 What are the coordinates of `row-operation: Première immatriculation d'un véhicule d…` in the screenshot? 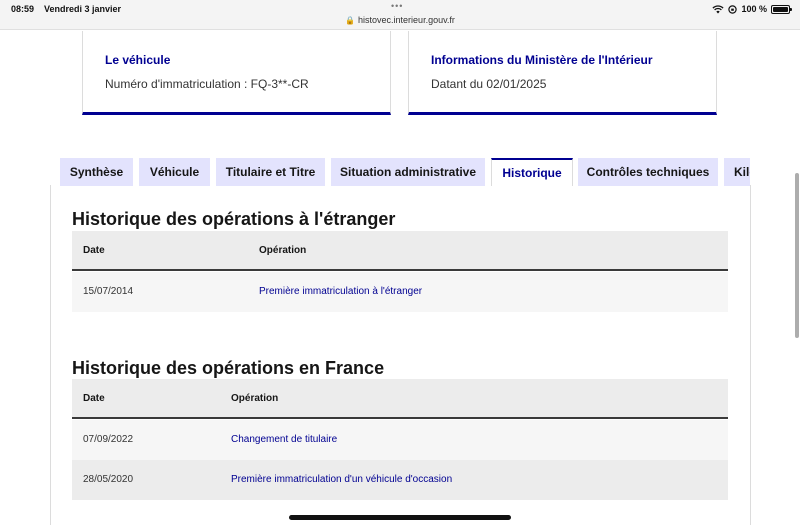 It's located at (342, 479).